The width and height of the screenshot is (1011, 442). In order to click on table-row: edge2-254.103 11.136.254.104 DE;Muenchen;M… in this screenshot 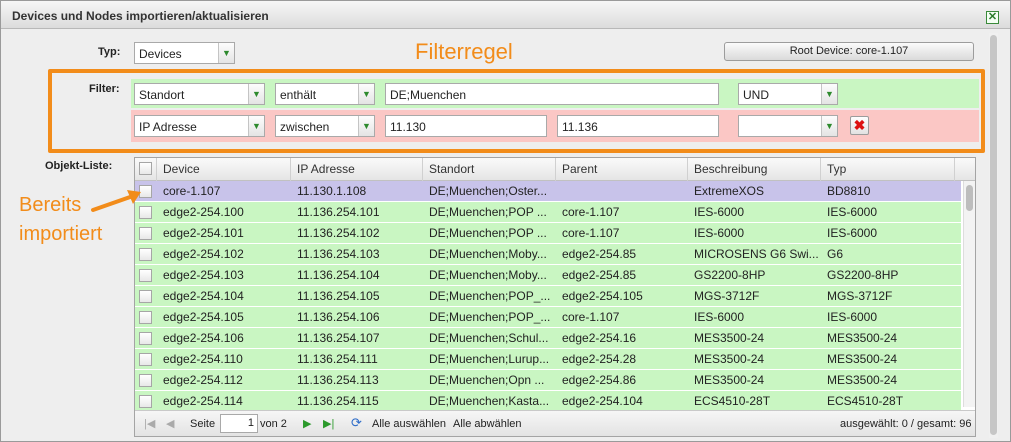, I will do `click(548, 275)`.